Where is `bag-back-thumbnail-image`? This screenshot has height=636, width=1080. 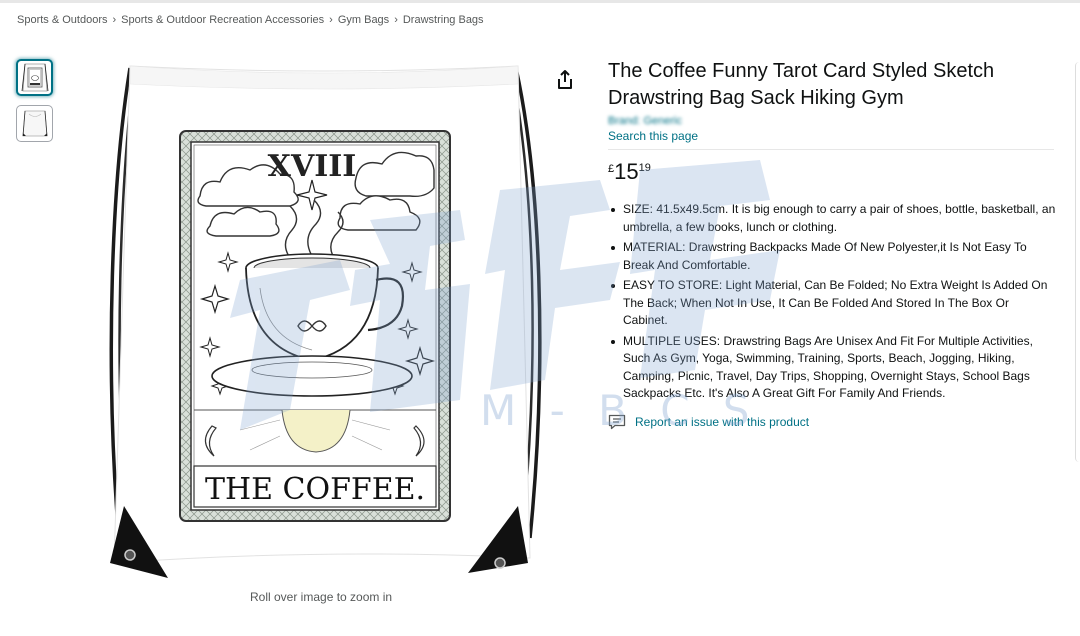 bag-back-thumbnail-image is located at coordinates (34, 123).